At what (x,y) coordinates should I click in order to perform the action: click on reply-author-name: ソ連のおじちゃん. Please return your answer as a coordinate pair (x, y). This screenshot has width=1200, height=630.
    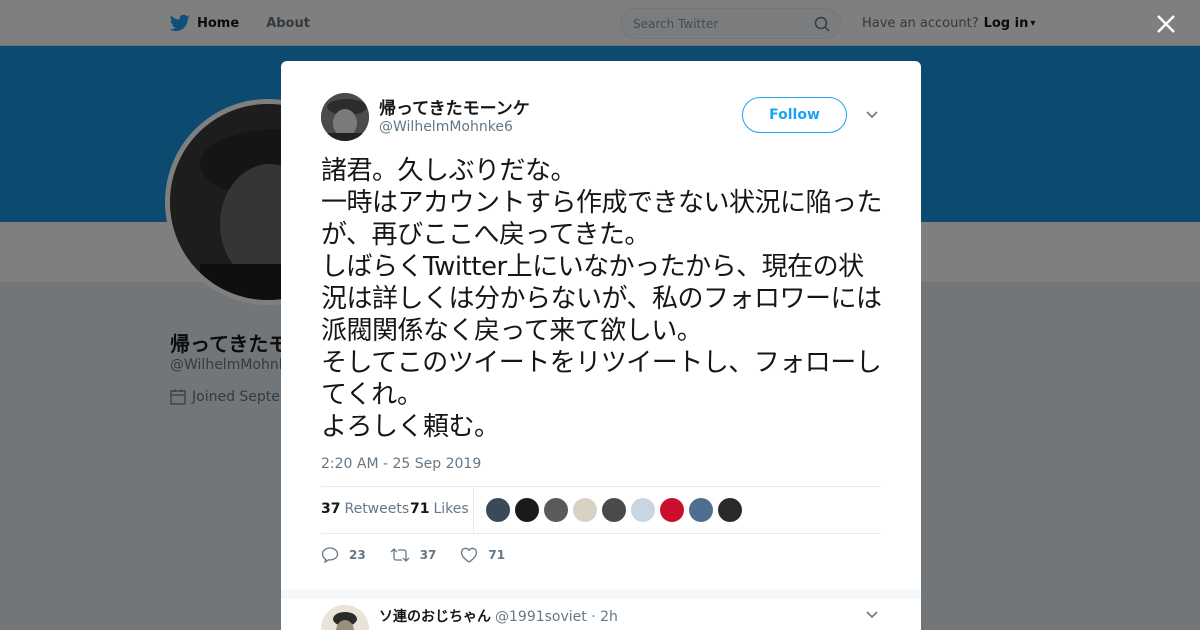
    Looking at the image, I should click on (435, 617).